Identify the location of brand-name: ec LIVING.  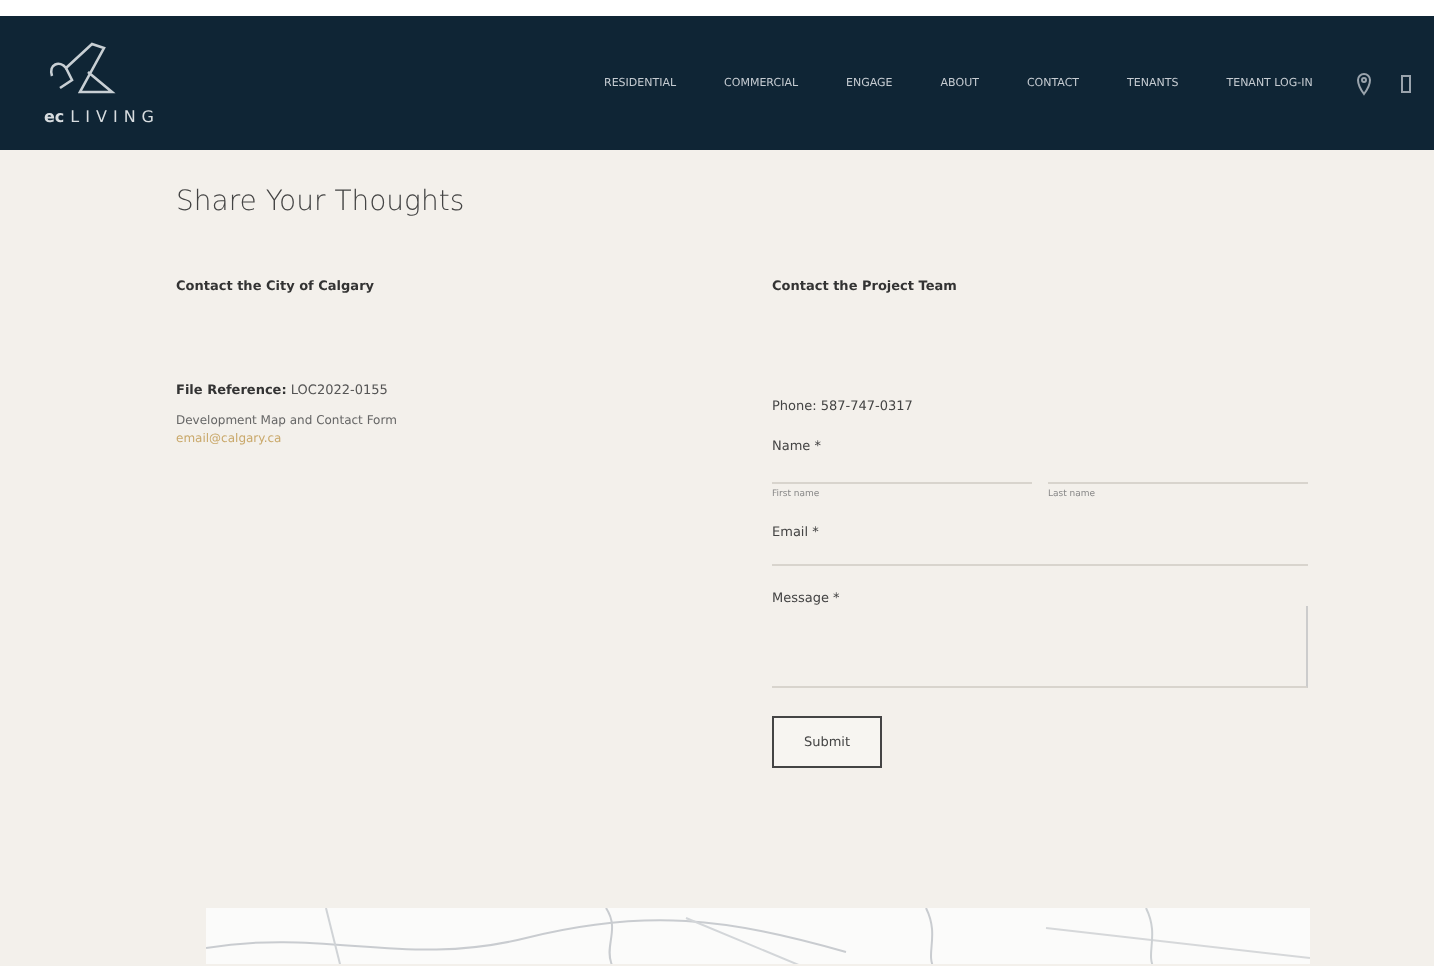
(102, 117).